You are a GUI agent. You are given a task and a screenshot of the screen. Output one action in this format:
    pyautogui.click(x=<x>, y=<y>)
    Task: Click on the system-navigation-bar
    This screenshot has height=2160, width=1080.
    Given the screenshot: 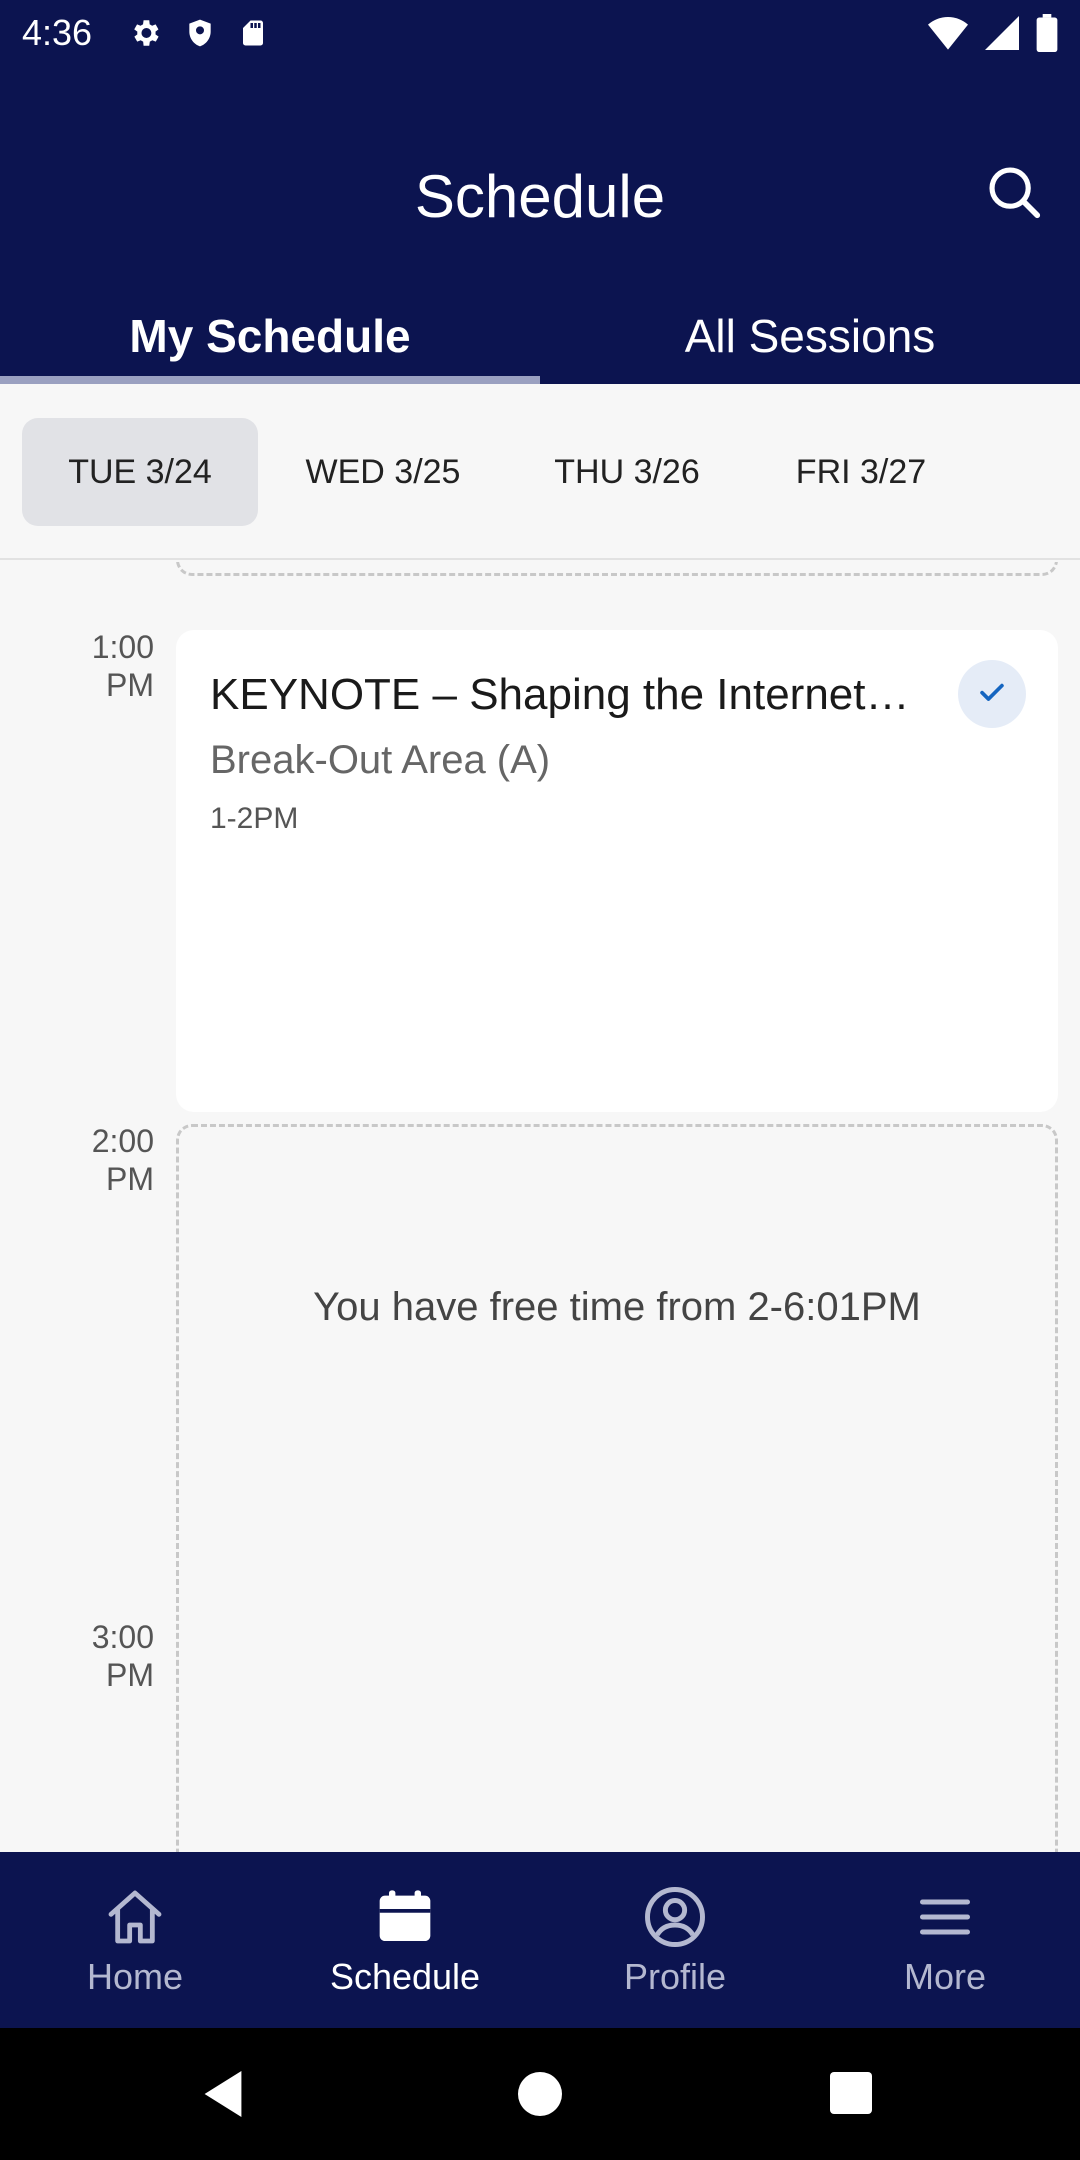 What is the action you would take?
    pyautogui.click(x=540, y=2094)
    